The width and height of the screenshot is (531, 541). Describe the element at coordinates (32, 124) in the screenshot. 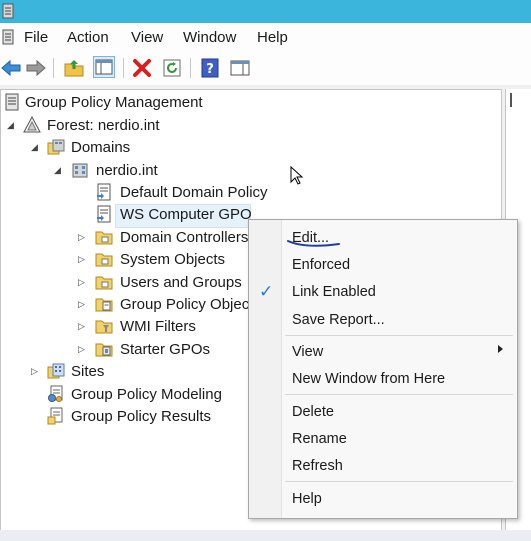

I see `forest-icon` at that location.